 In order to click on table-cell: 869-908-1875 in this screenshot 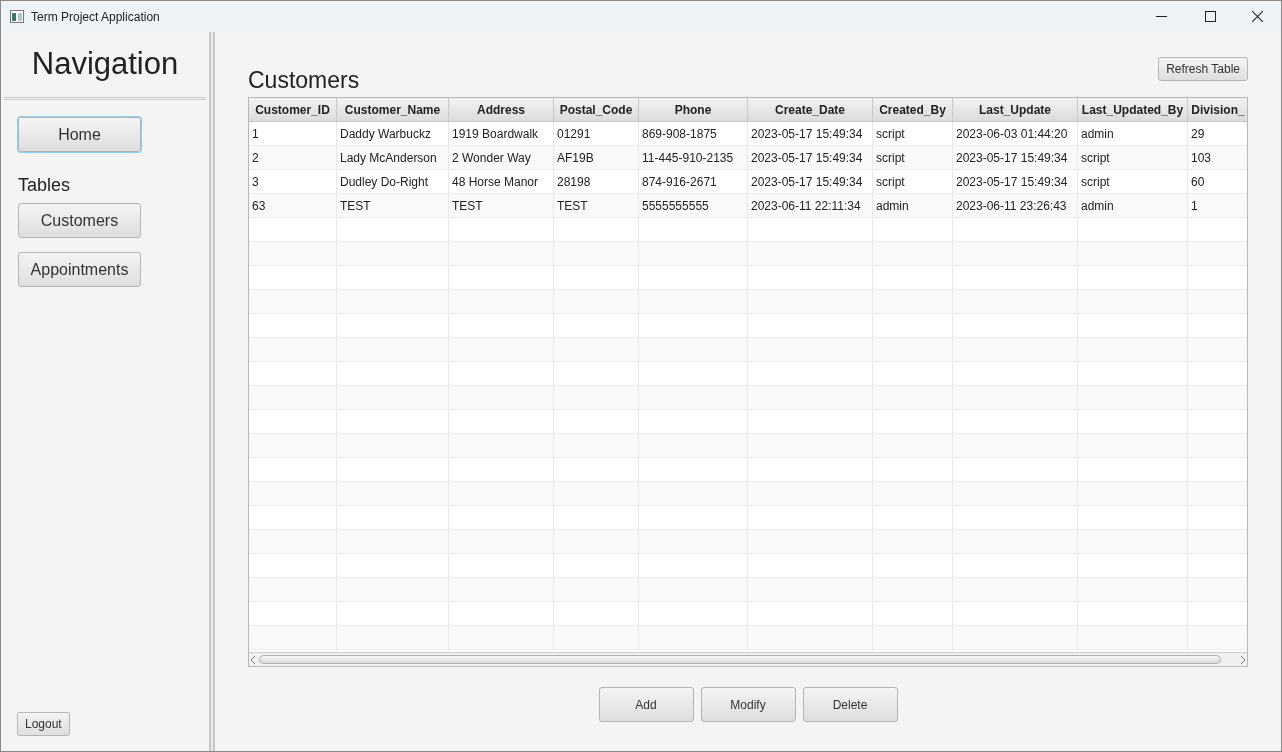, I will do `click(693, 133)`.